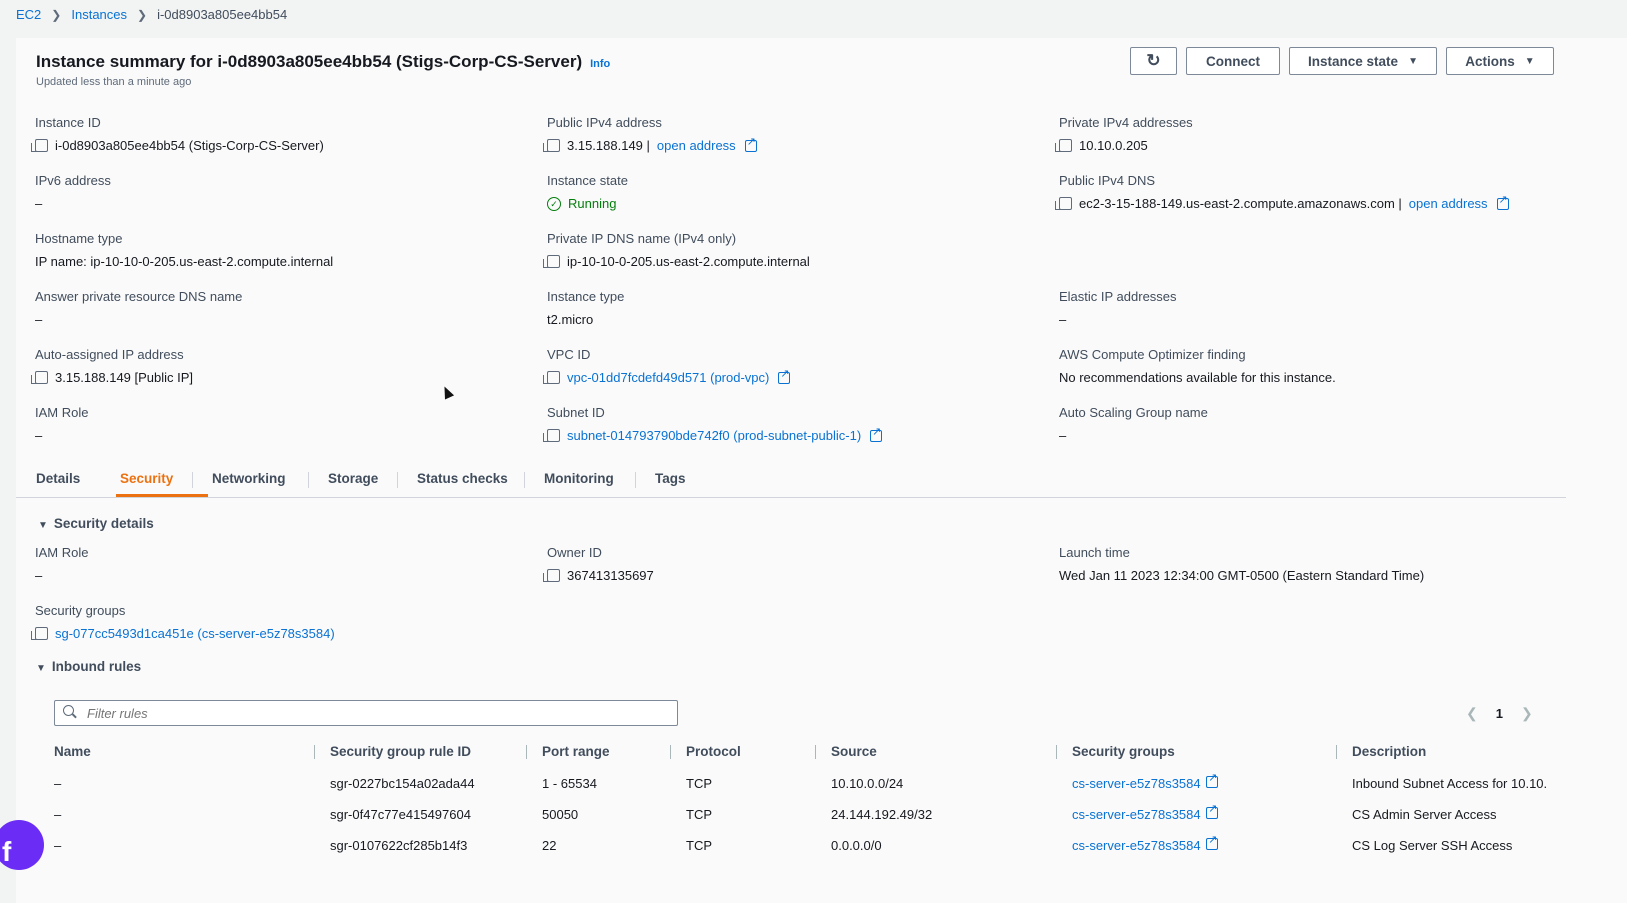 The width and height of the screenshot is (1627, 903). What do you see at coordinates (569, 783) in the screenshot?
I see `cell-port: 1 - 65534` at bounding box center [569, 783].